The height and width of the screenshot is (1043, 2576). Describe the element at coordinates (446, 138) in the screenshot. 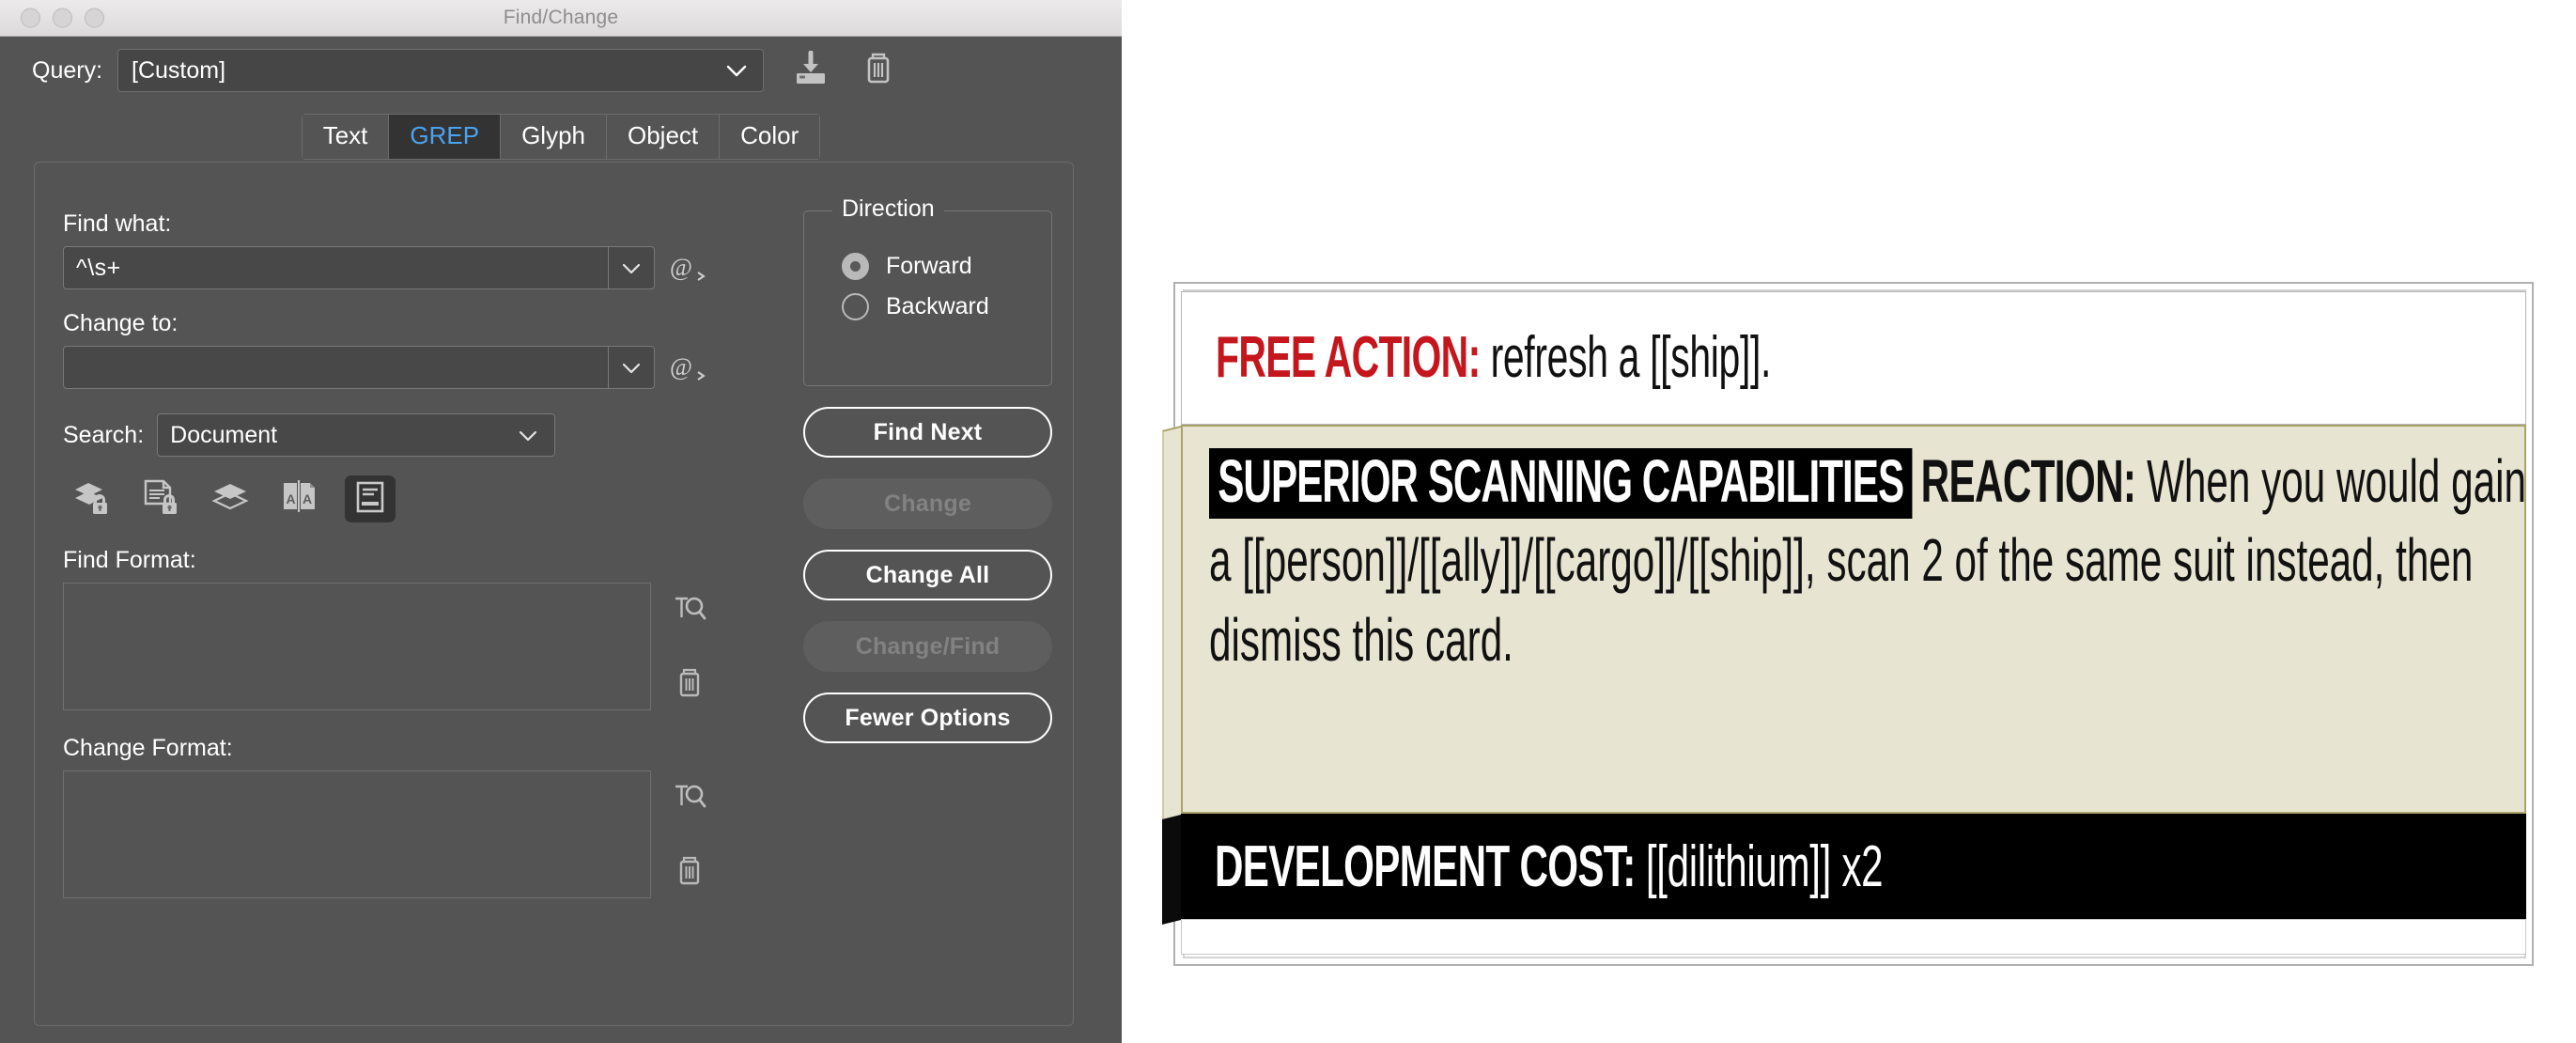

I see `tab-grep: GREP` at that location.